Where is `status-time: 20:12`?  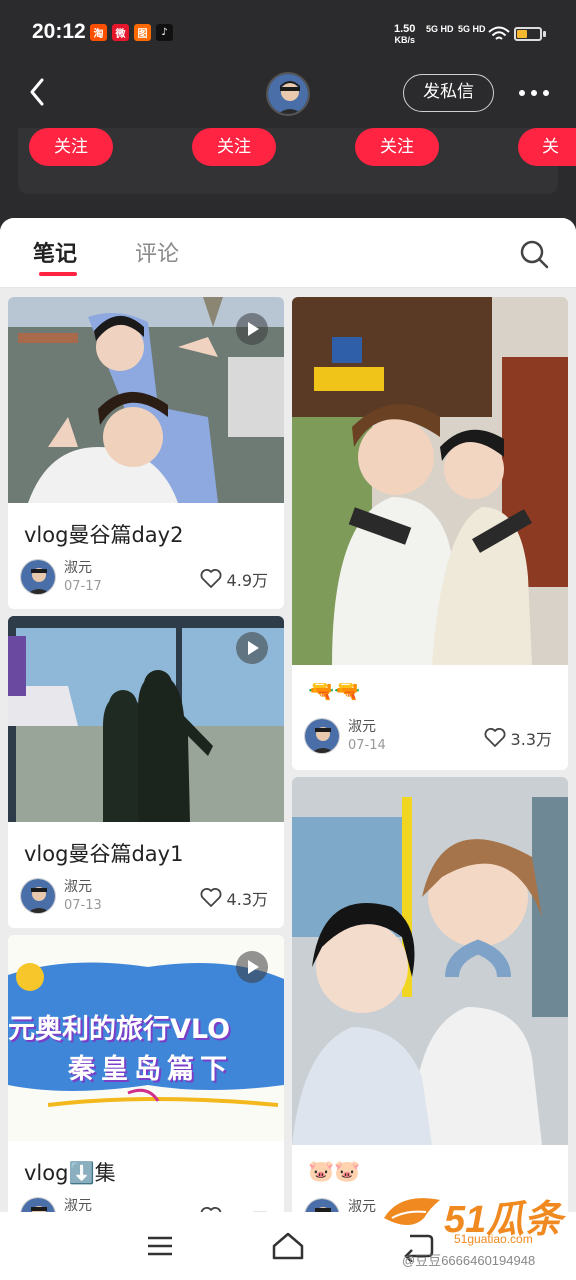
status-time: 20:12 is located at coordinates (59, 31).